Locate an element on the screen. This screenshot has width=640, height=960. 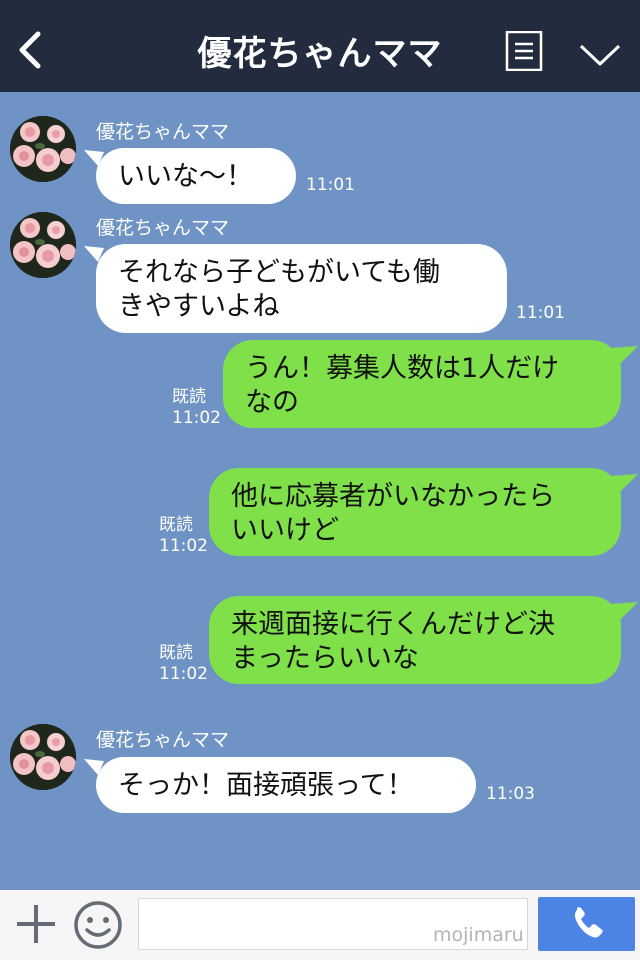
list-icon is located at coordinates (524, 51).